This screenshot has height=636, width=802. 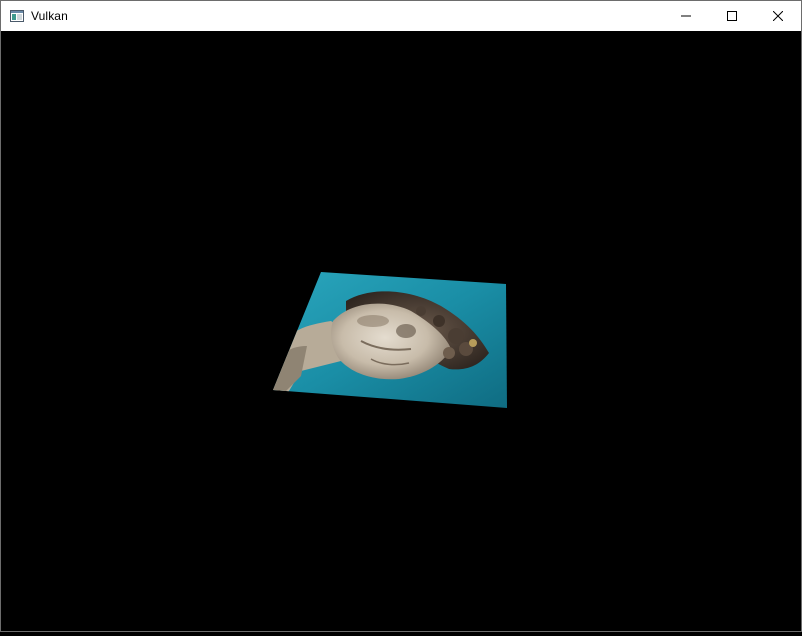 I want to click on maximize-button, so click(x=732, y=16).